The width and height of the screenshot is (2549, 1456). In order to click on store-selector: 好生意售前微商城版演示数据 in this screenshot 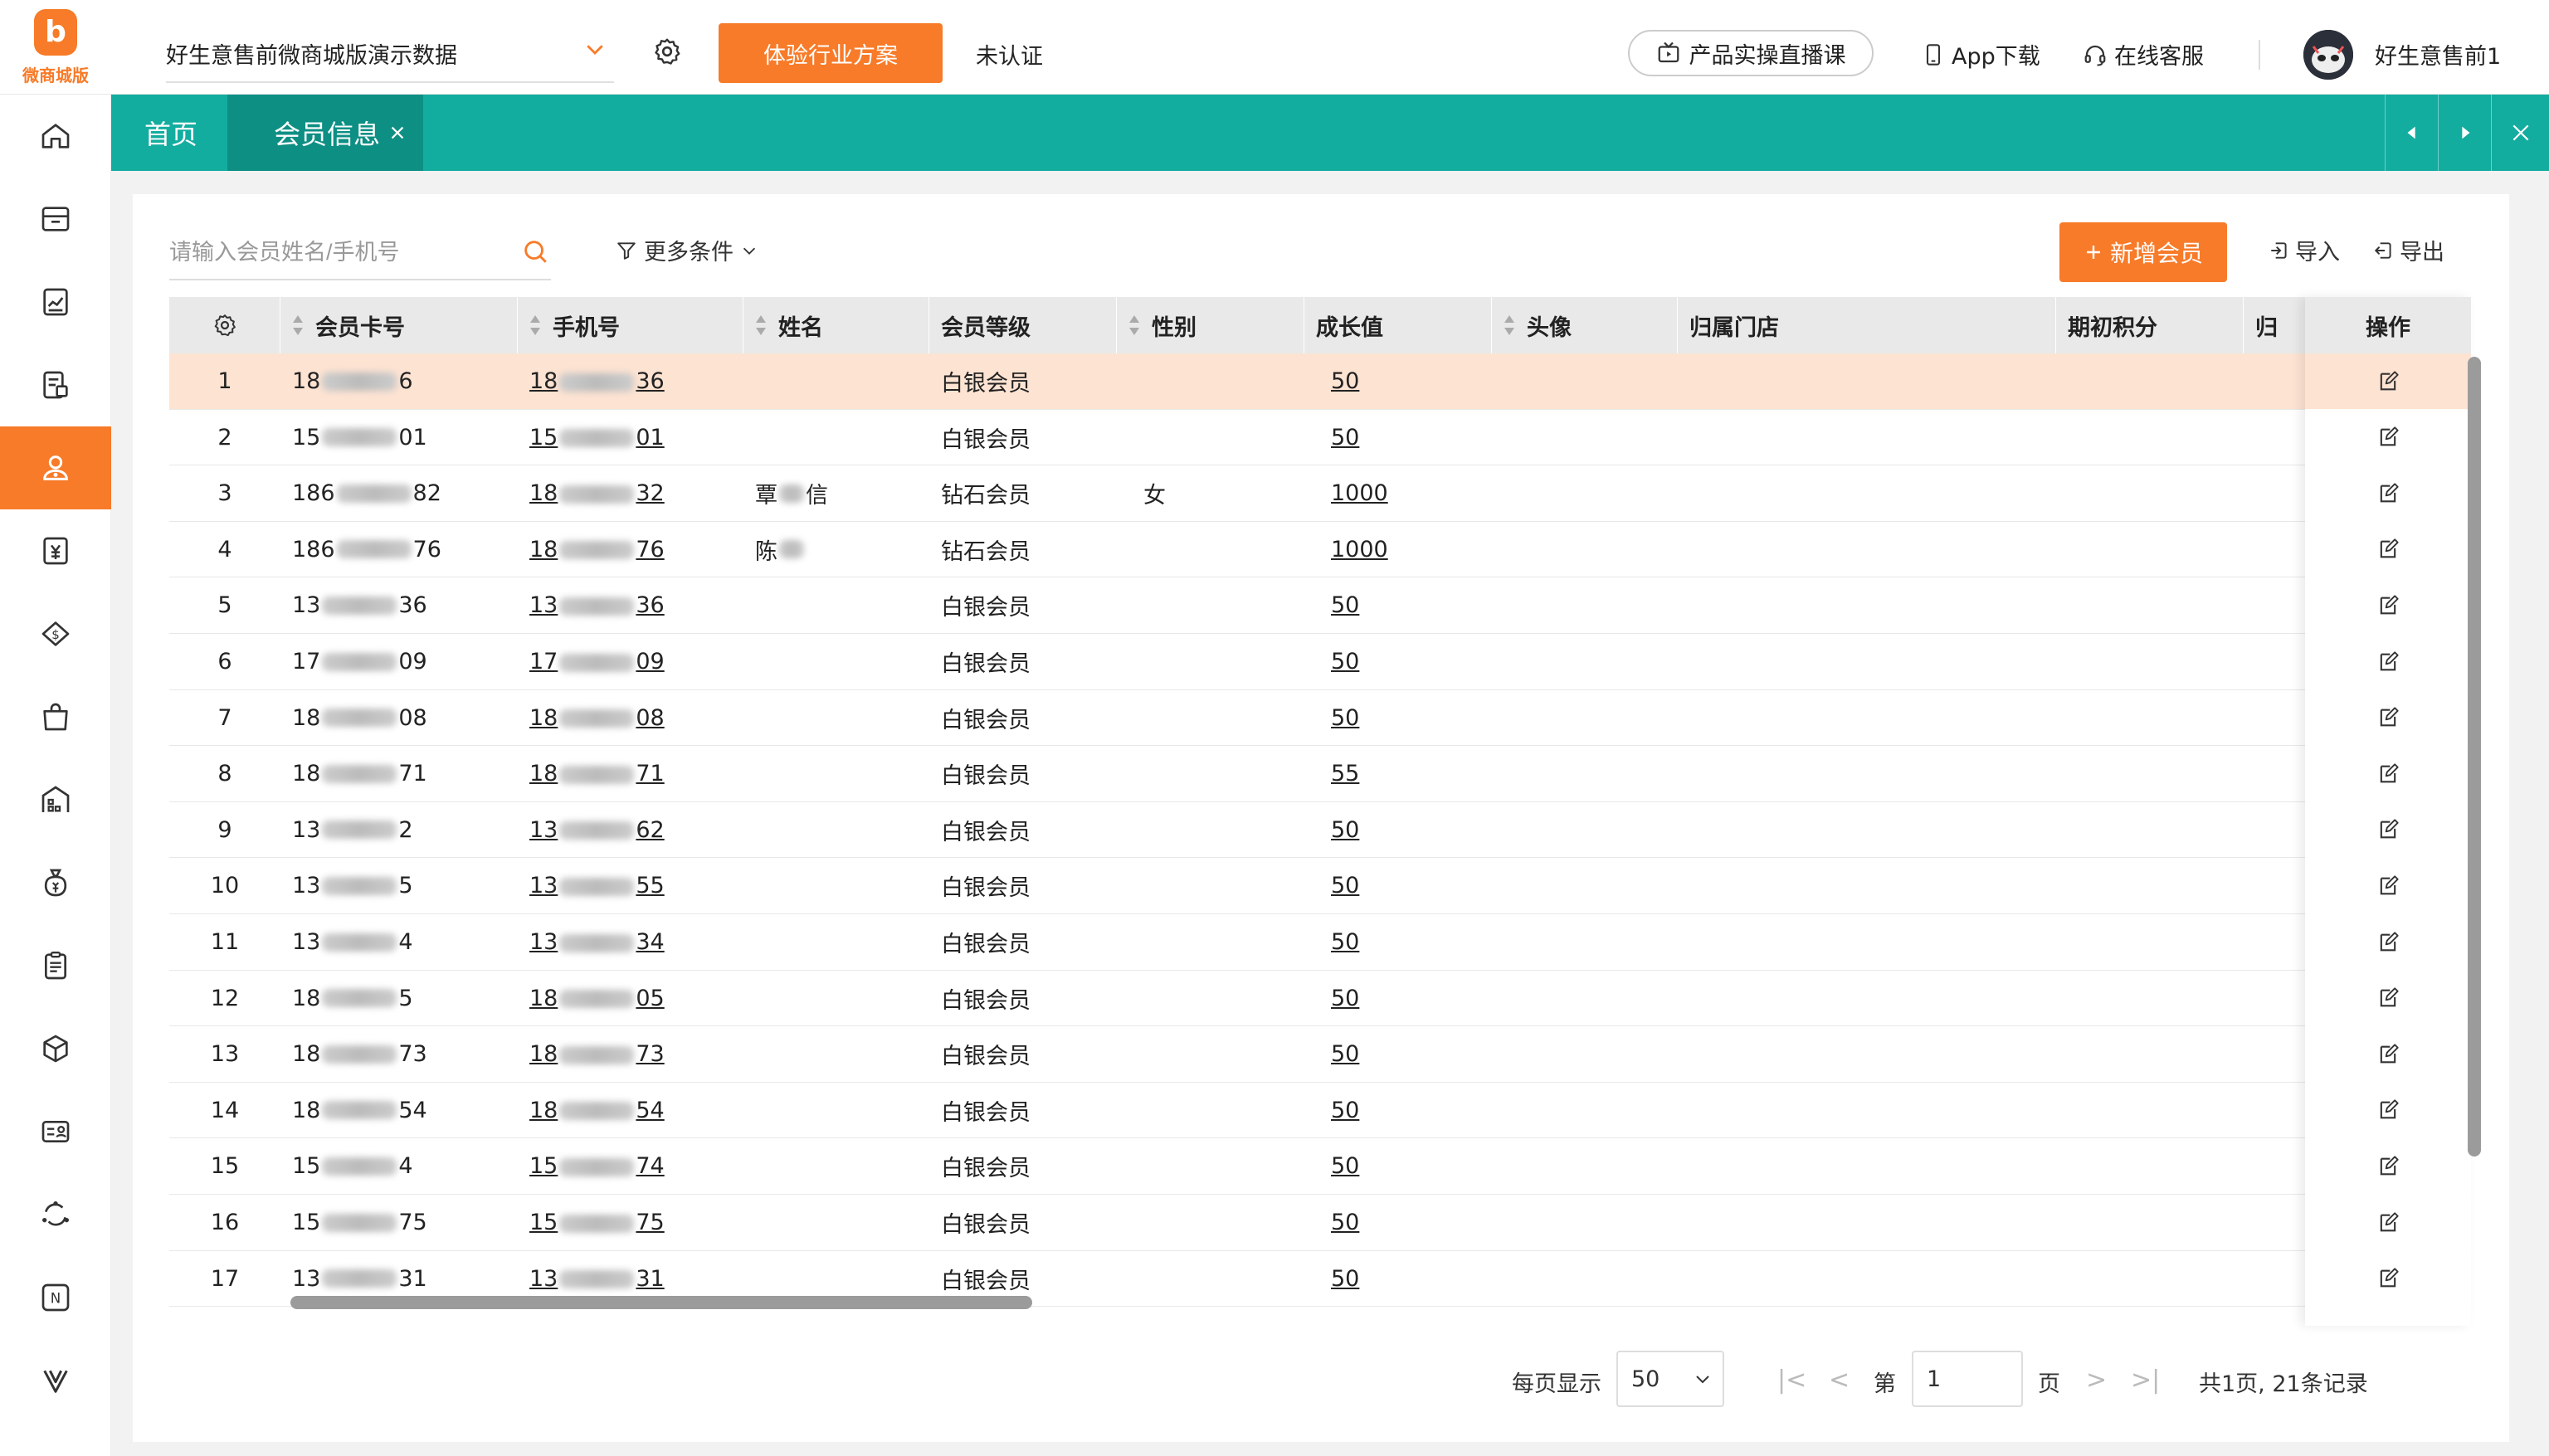, I will do `click(390, 54)`.